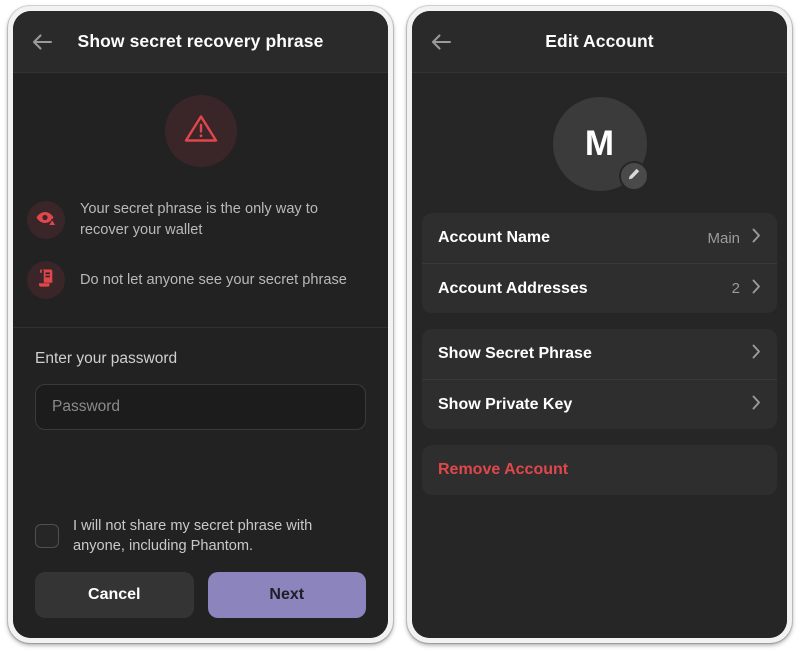 Image resolution: width=800 pixels, height=653 pixels. I want to click on page-title: Edit Account, so click(599, 41).